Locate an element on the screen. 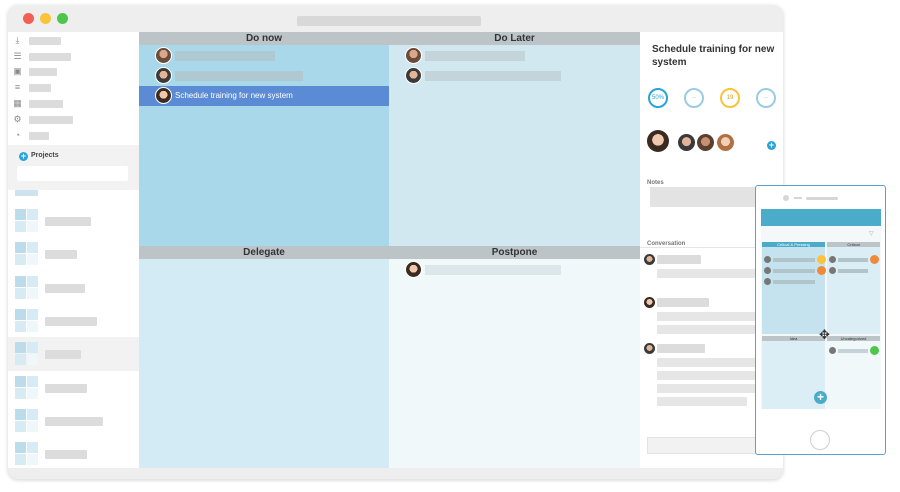 Image resolution: width=900 pixels, height=492 pixels. add-project-icon: + is located at coordinates (23, 156).